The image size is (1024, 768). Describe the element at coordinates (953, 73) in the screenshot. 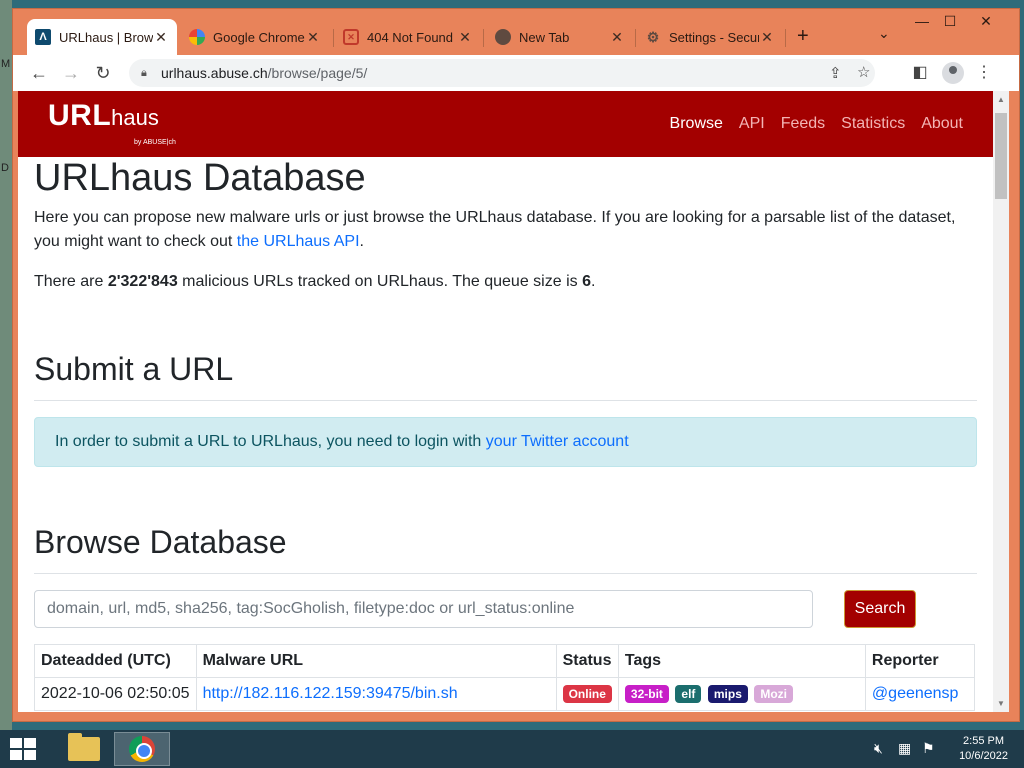

I see `profile-avatar-icon` at that location.